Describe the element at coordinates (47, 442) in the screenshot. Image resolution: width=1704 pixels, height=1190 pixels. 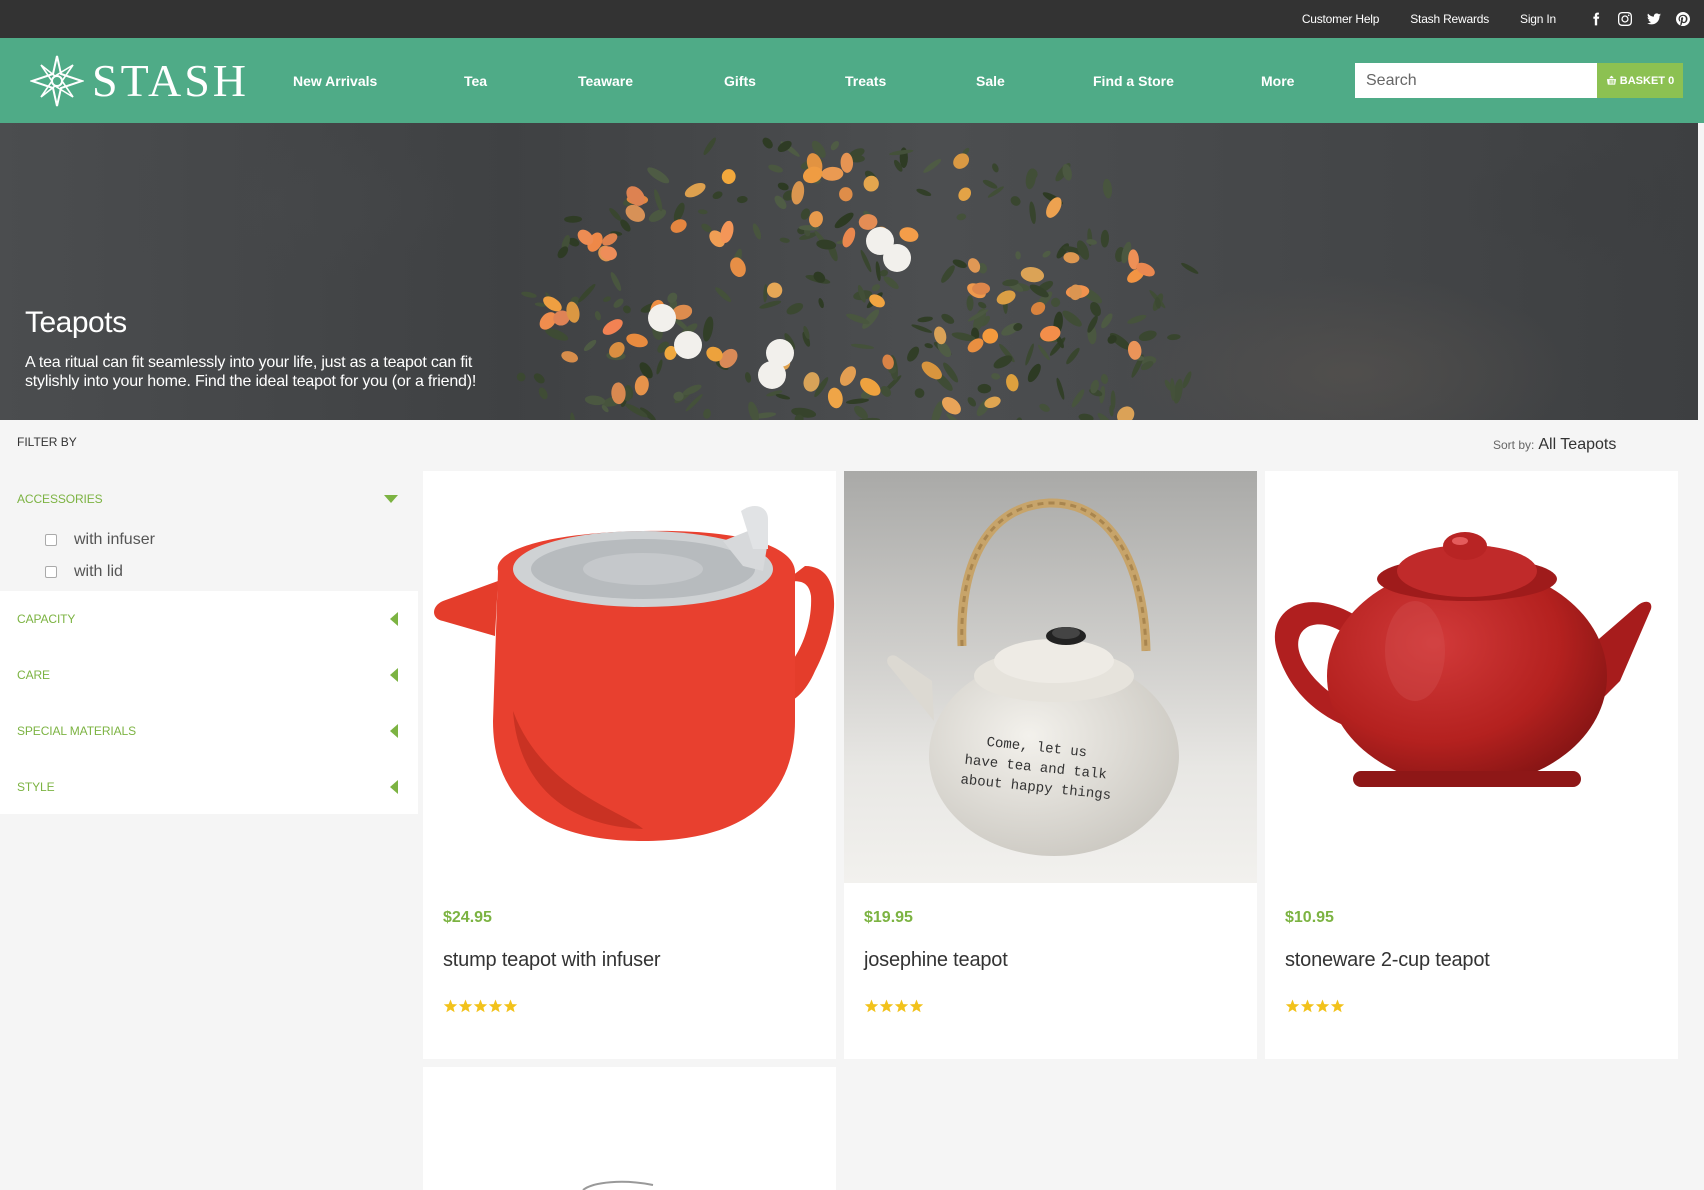
I see `filter-by-heading: FILTER BY` at that location.